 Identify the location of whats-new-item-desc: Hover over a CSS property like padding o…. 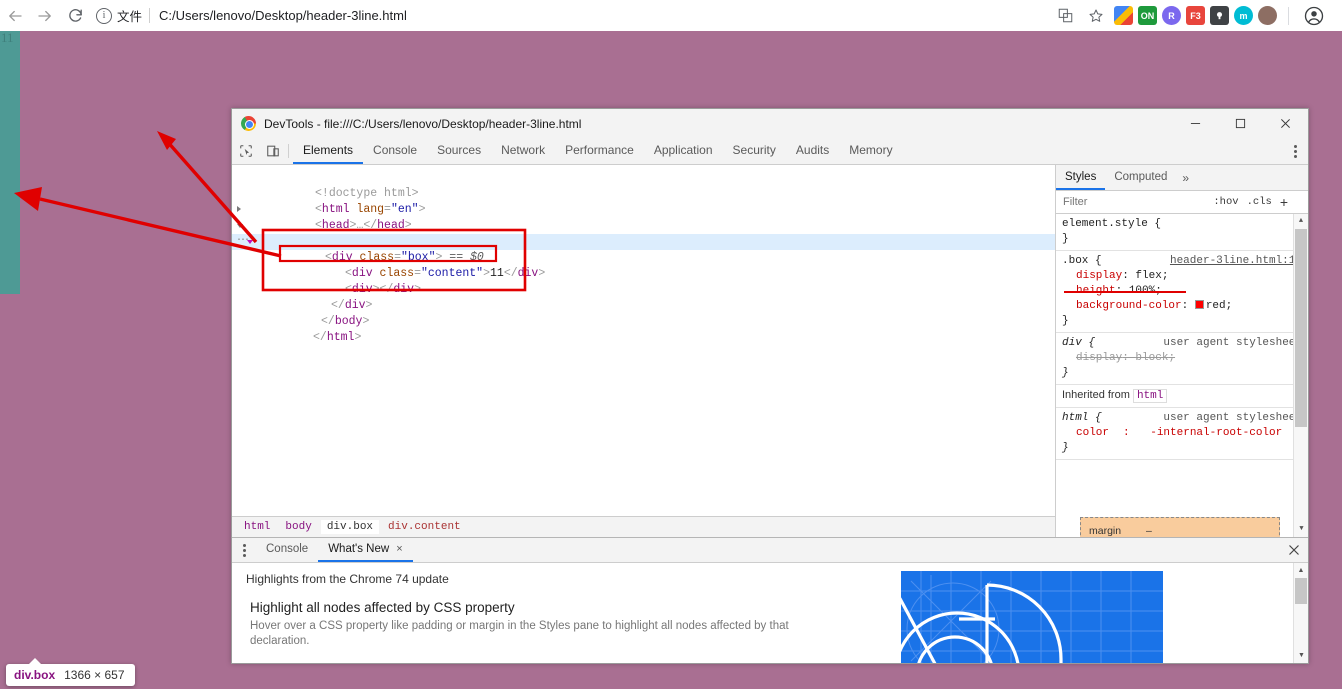
(519, 633).